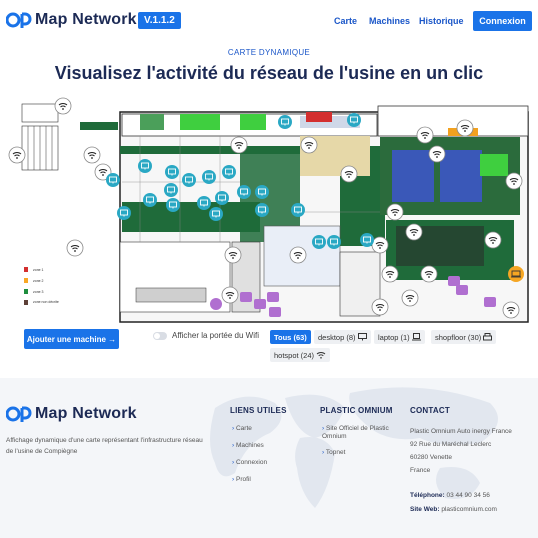 Image resolution: width=538 pixels, height=538 pixels. What do you see at coordinates (502, 21) in the screenshot?
I see `login-button: Connexion` at bounding box center [502, 21].